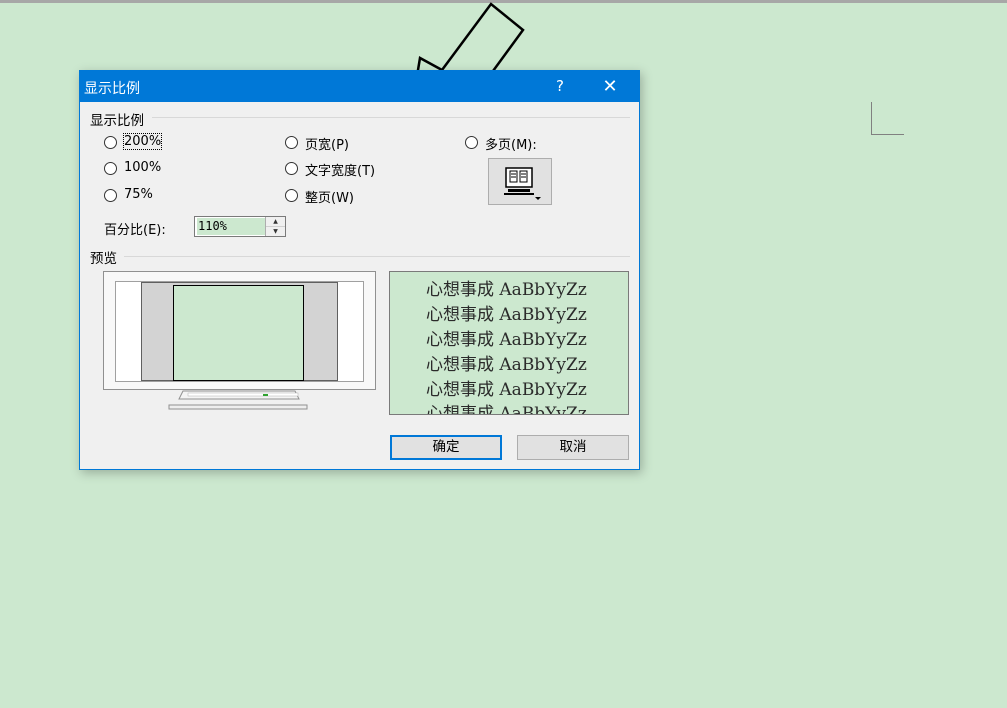 This screenshot has width=1007, height=708. What do you see at coordinates (135, 230) in the screenshot?
I see `percent-label: 百分比(E):` at bounding box center [135, 230].